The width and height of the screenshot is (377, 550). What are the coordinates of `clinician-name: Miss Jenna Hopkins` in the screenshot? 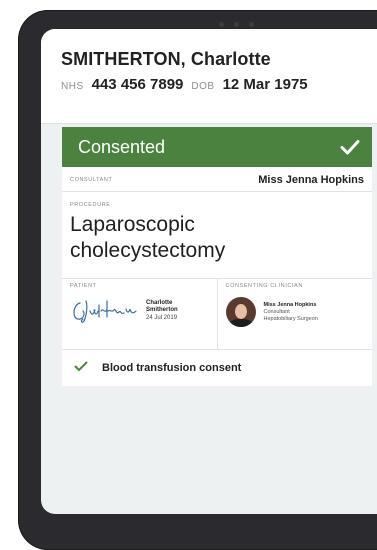 It's located at (290, 304).